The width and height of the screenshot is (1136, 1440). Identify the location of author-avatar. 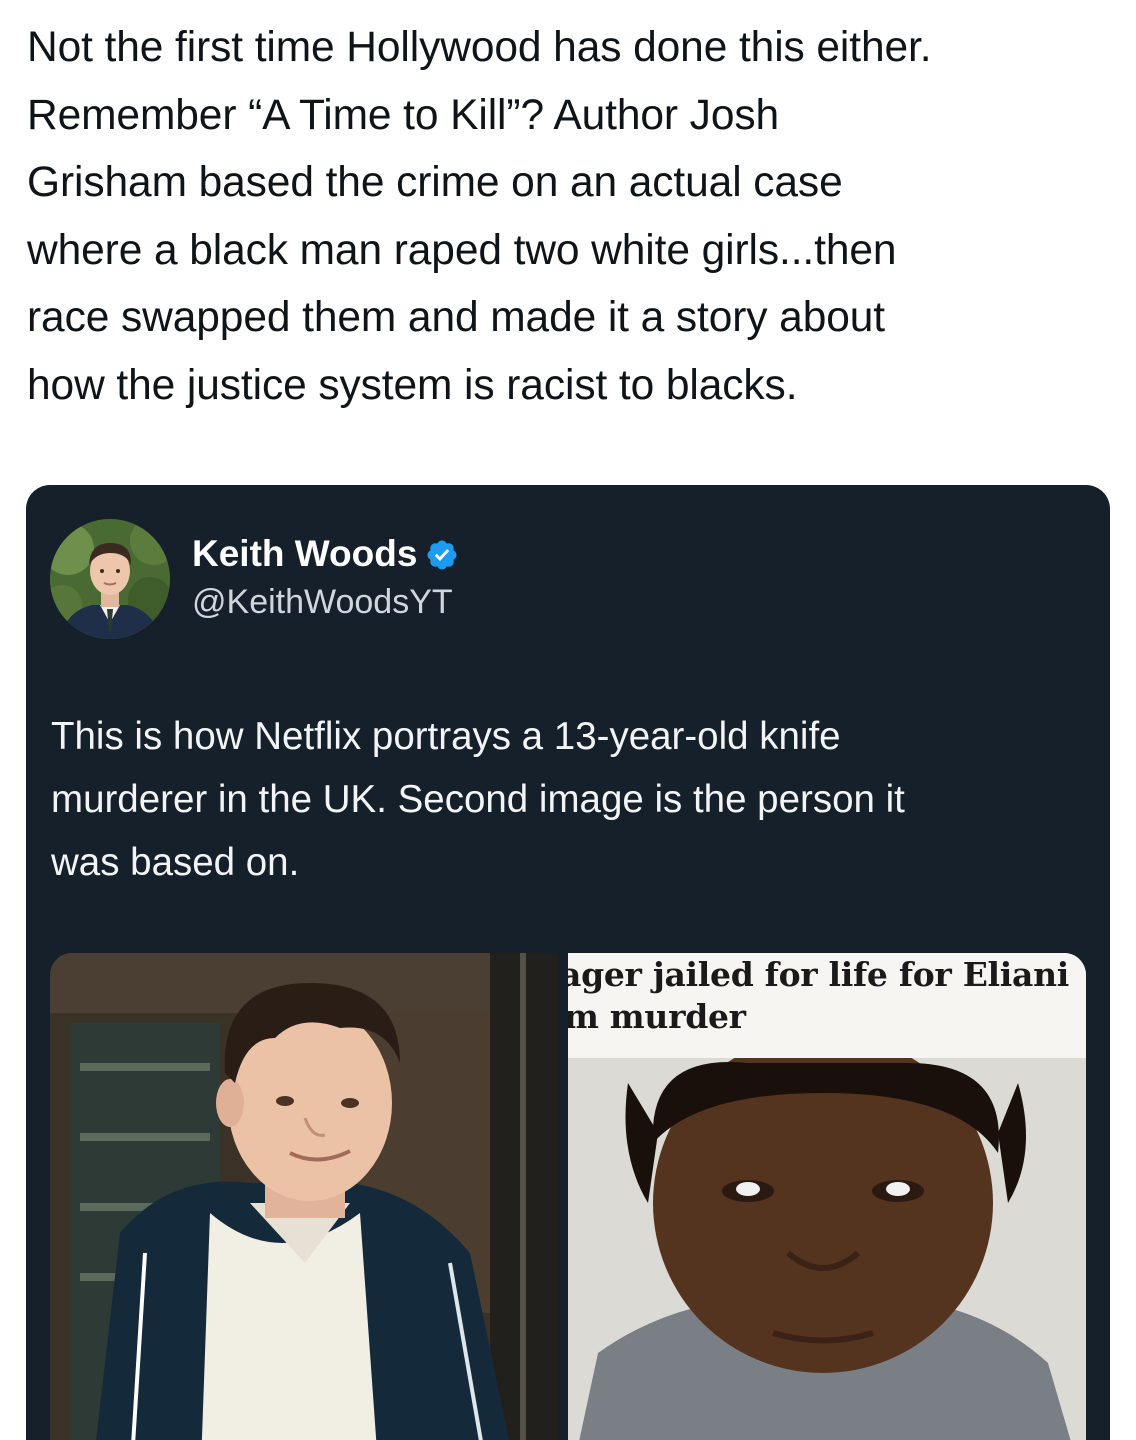
(110, 579).